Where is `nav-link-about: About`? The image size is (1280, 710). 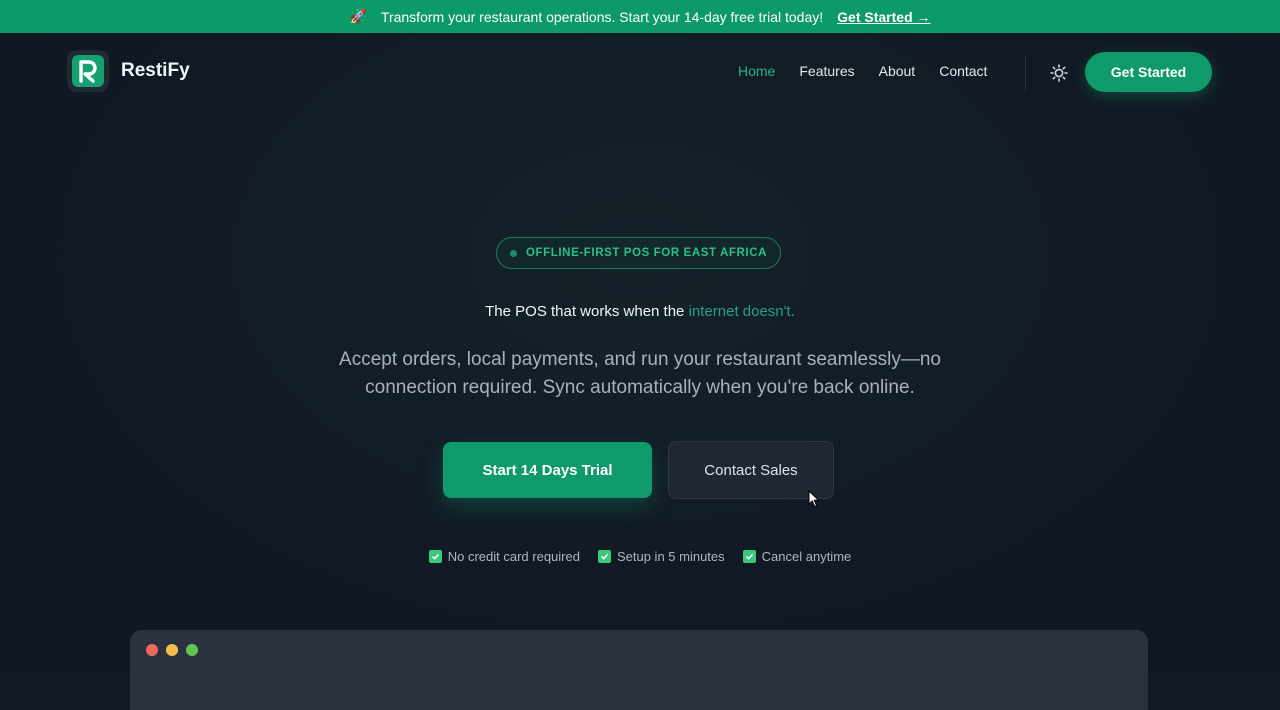 nav-link-about: About is located at coordinates (897, 71).